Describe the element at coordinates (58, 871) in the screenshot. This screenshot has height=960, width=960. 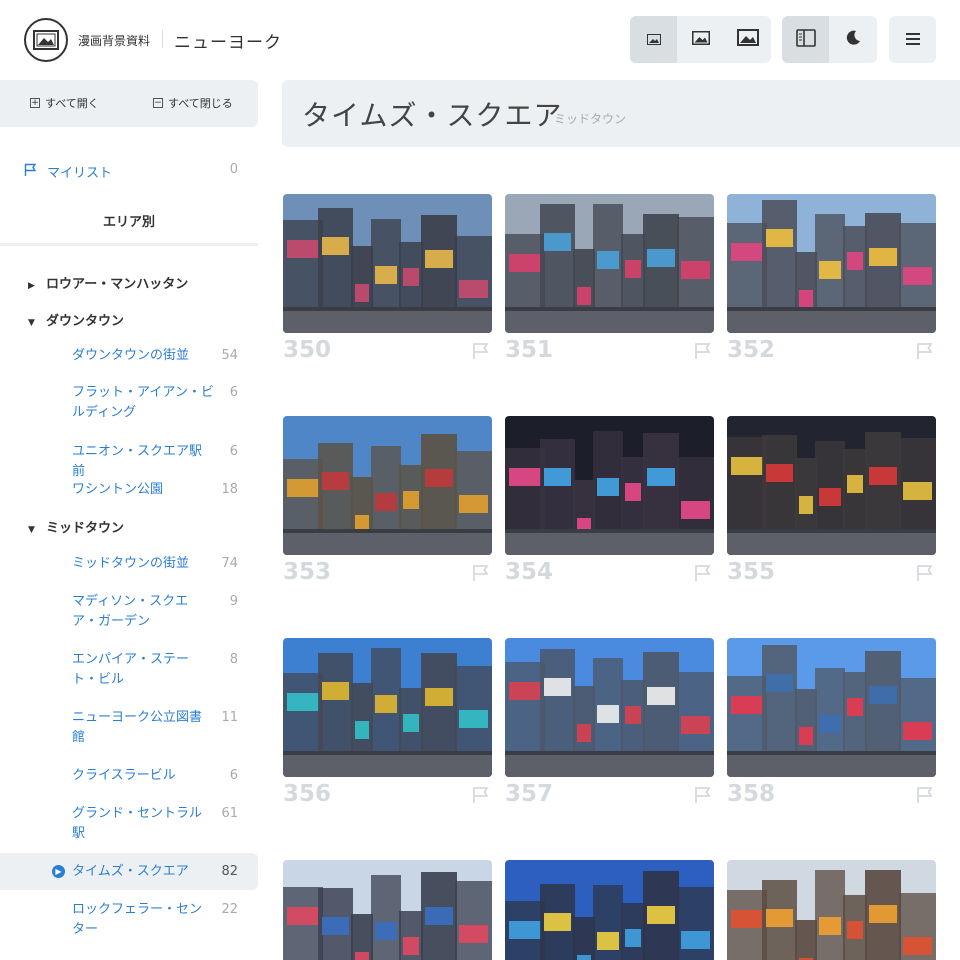
I see `chevron-circle-right-icon: ▶` at that location.